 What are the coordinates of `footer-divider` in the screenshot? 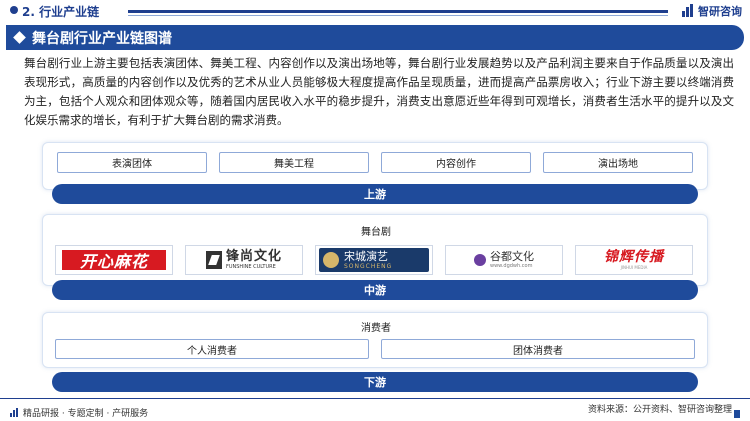 It's located at (375, 398).